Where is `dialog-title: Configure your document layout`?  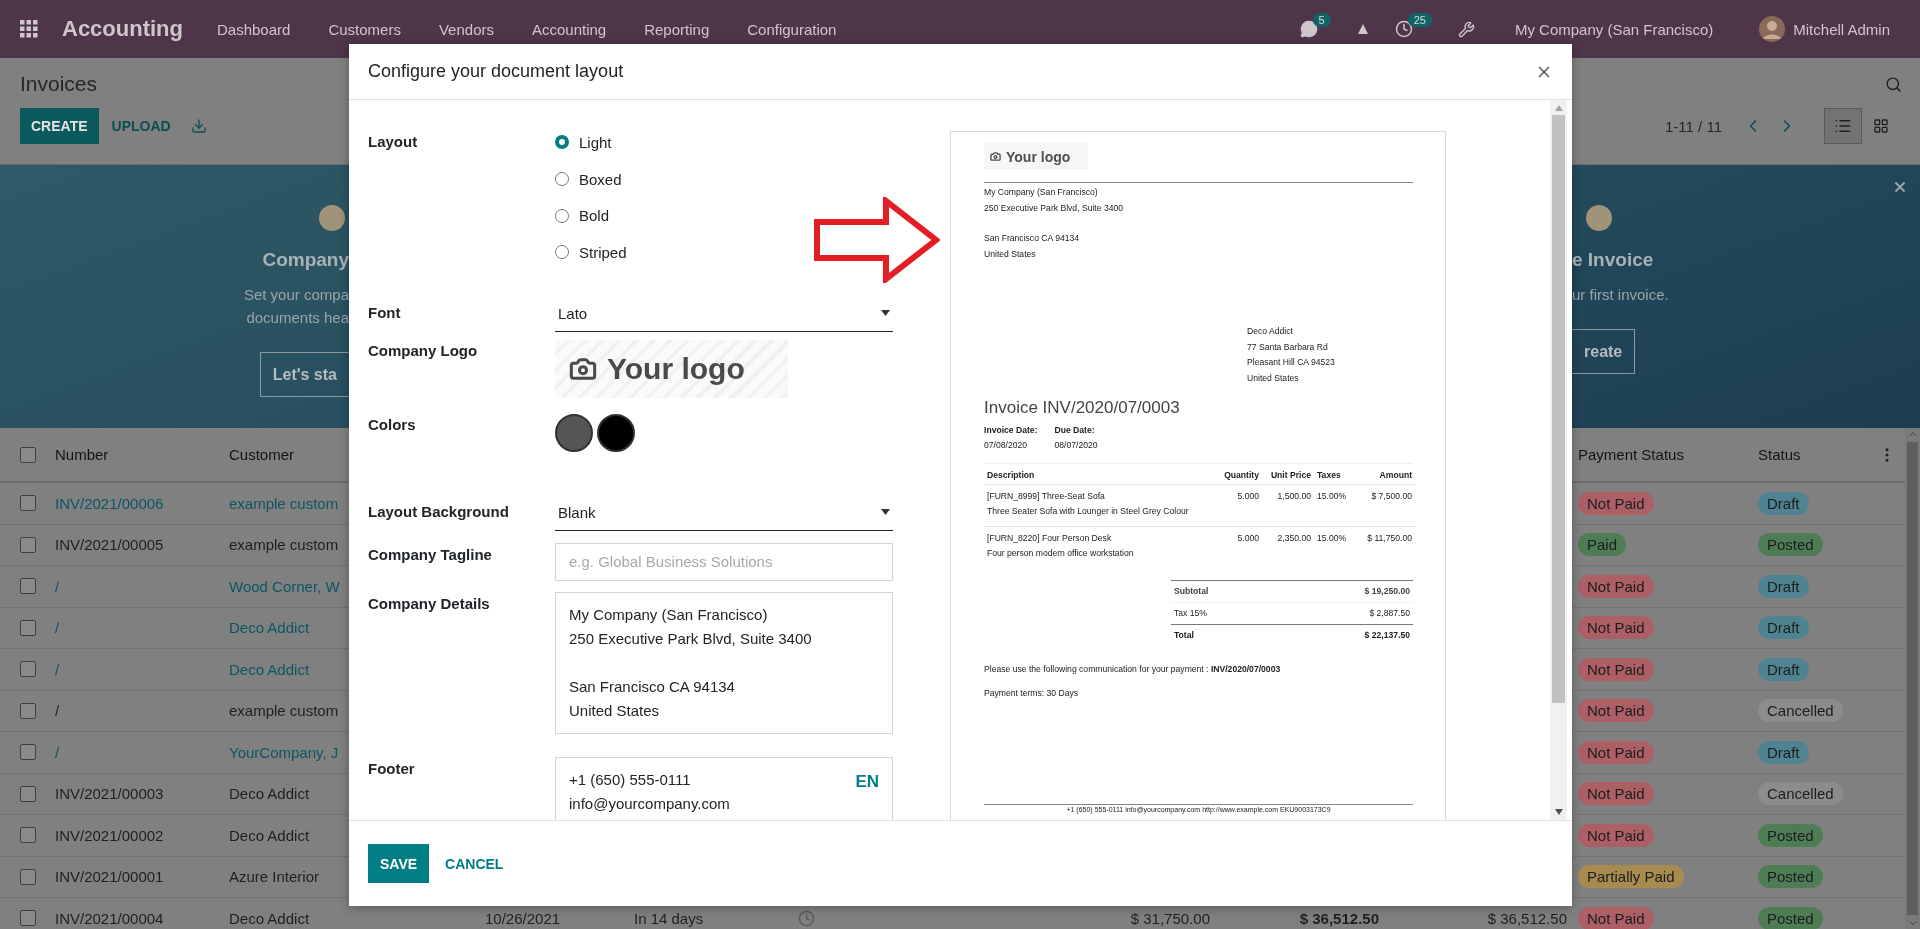 dialog-title: Configure your document layout is located at coordinates (496, 71).